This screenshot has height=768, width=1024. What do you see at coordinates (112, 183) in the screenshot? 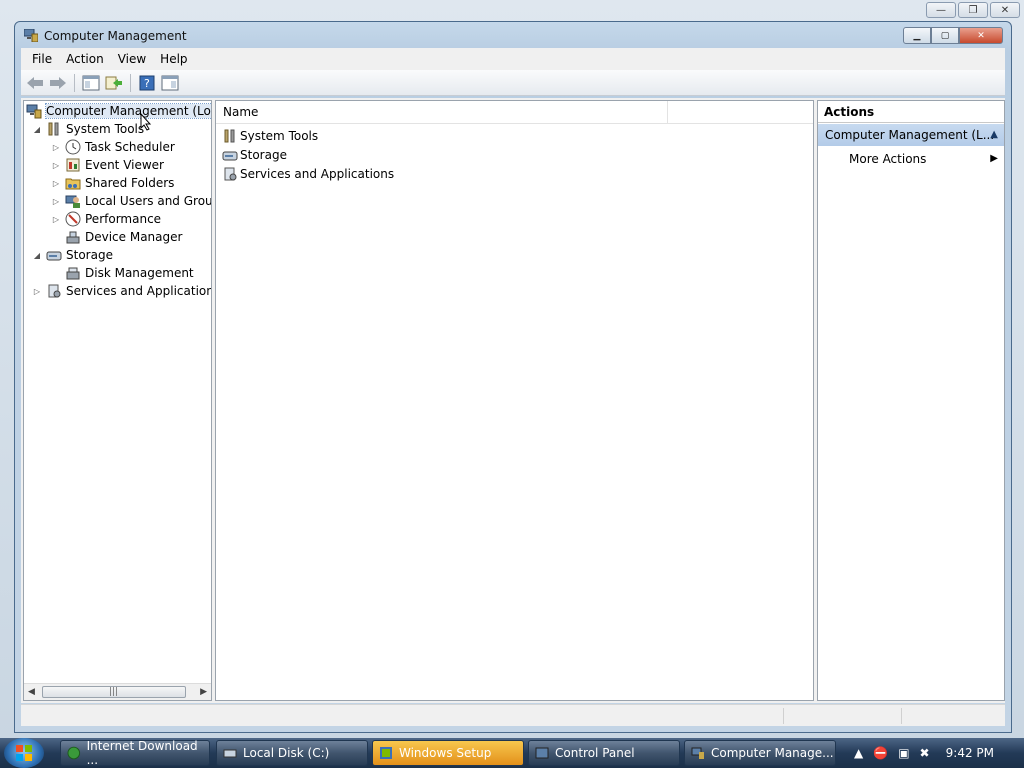
I see `tree-item-shared-folders: ▷ Shared Folders` at bounding box center [112, 183].